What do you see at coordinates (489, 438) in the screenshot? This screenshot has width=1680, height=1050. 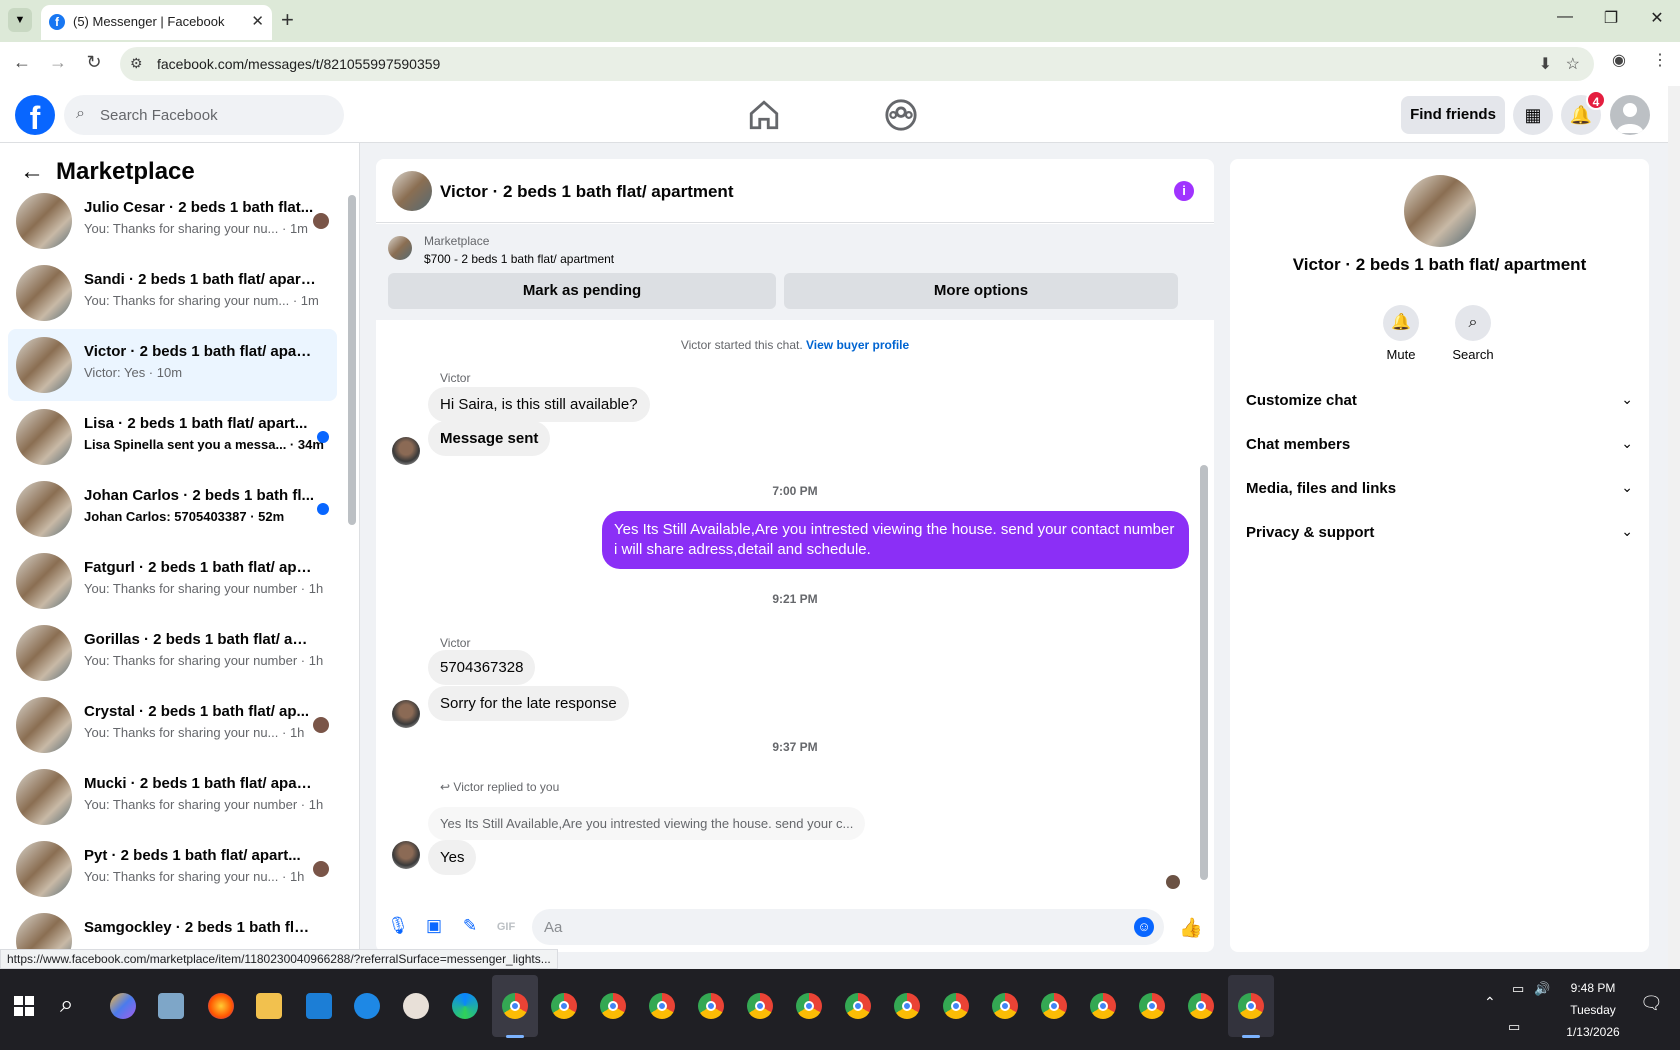 I see `message-bubble: Message sent` at bounding box center [489, 438].